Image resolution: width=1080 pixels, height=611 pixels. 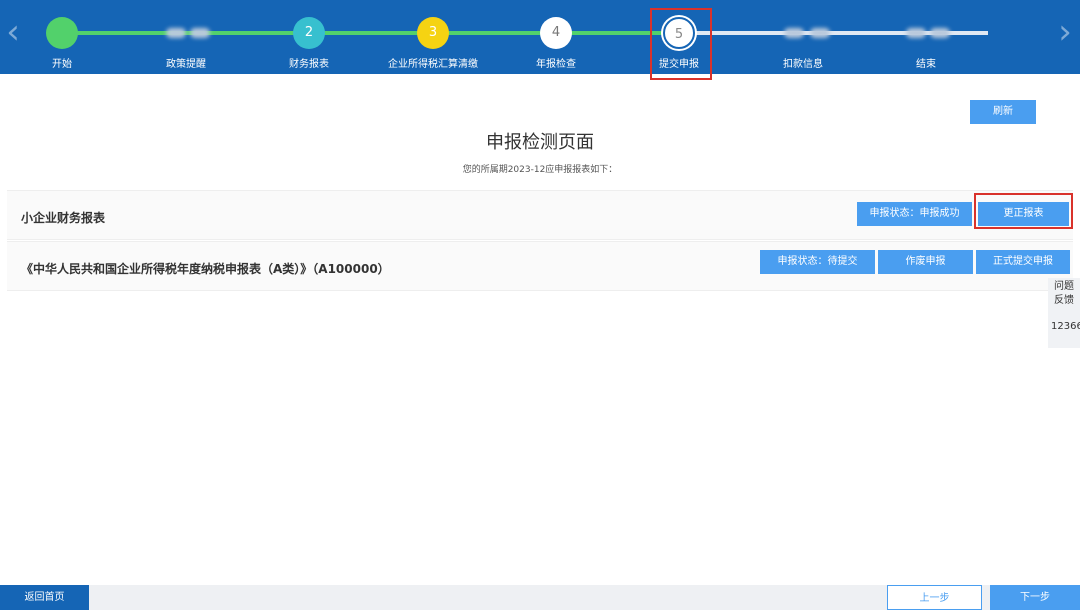 What do you see at coordinates (1065, 32) in the screenshot?
I see `chevron-right-icon: ›` at bounding box center [1065, 32].